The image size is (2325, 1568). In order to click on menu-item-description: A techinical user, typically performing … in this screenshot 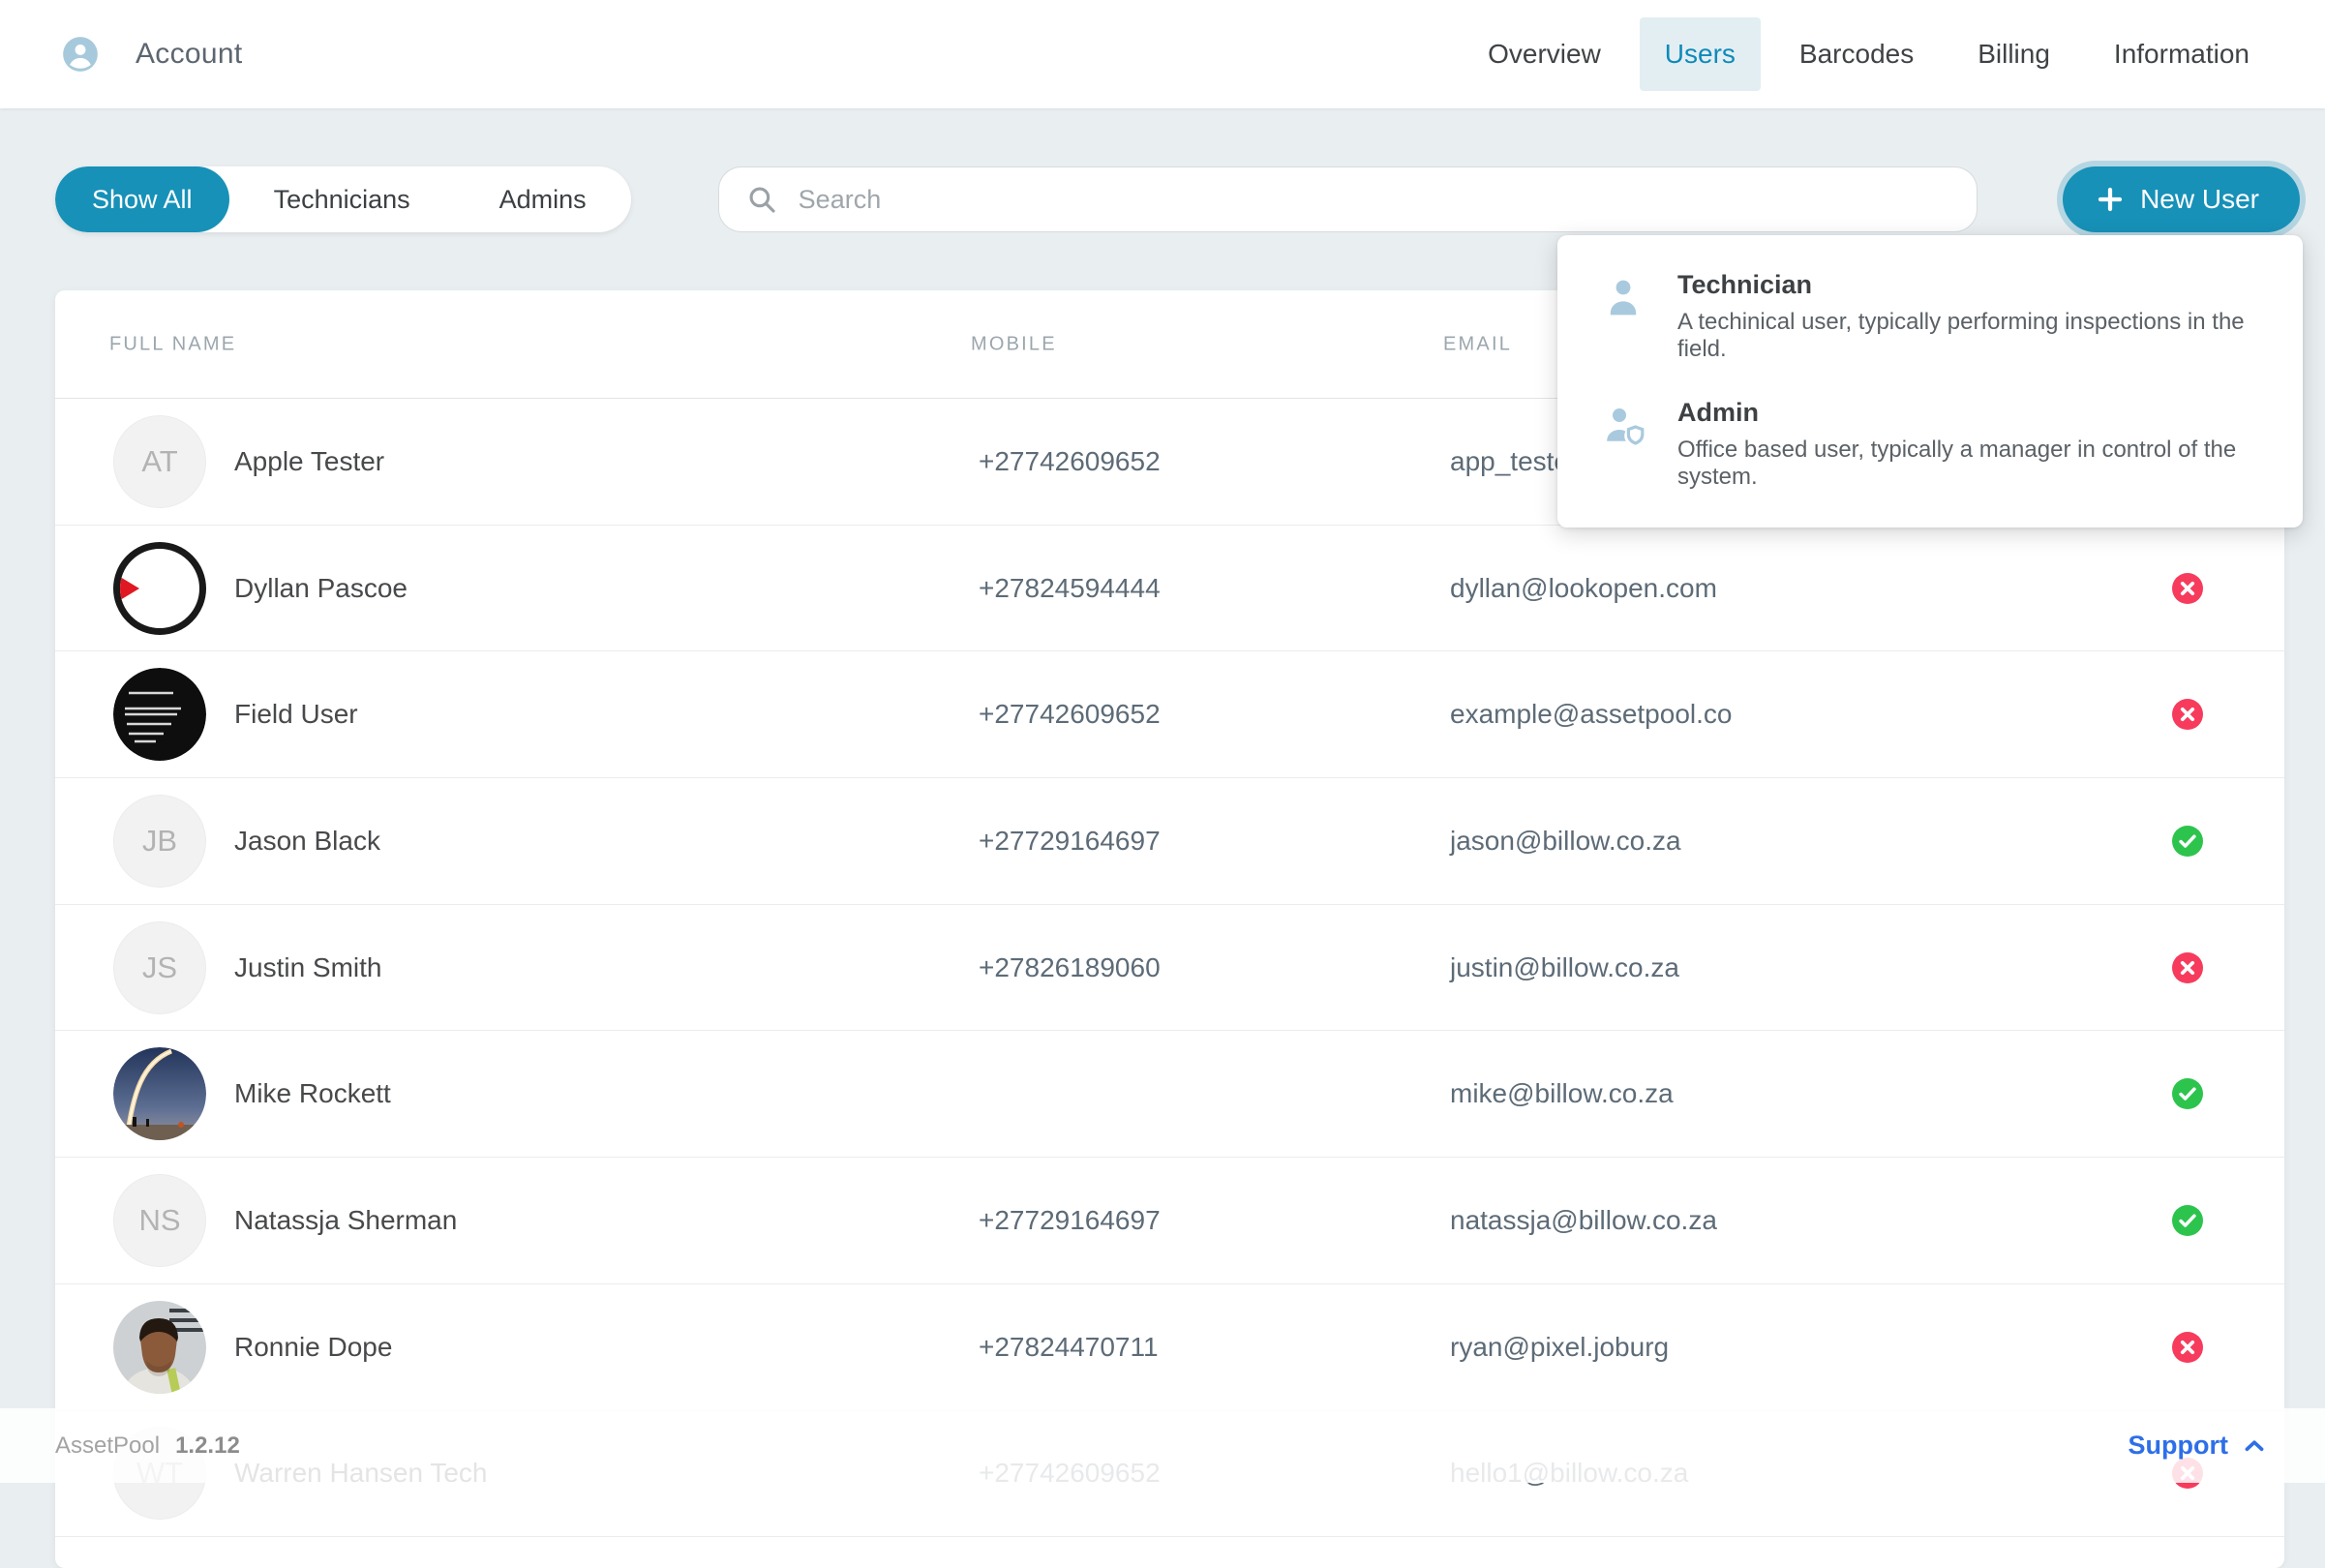, I will do `click(1961, 335)`.